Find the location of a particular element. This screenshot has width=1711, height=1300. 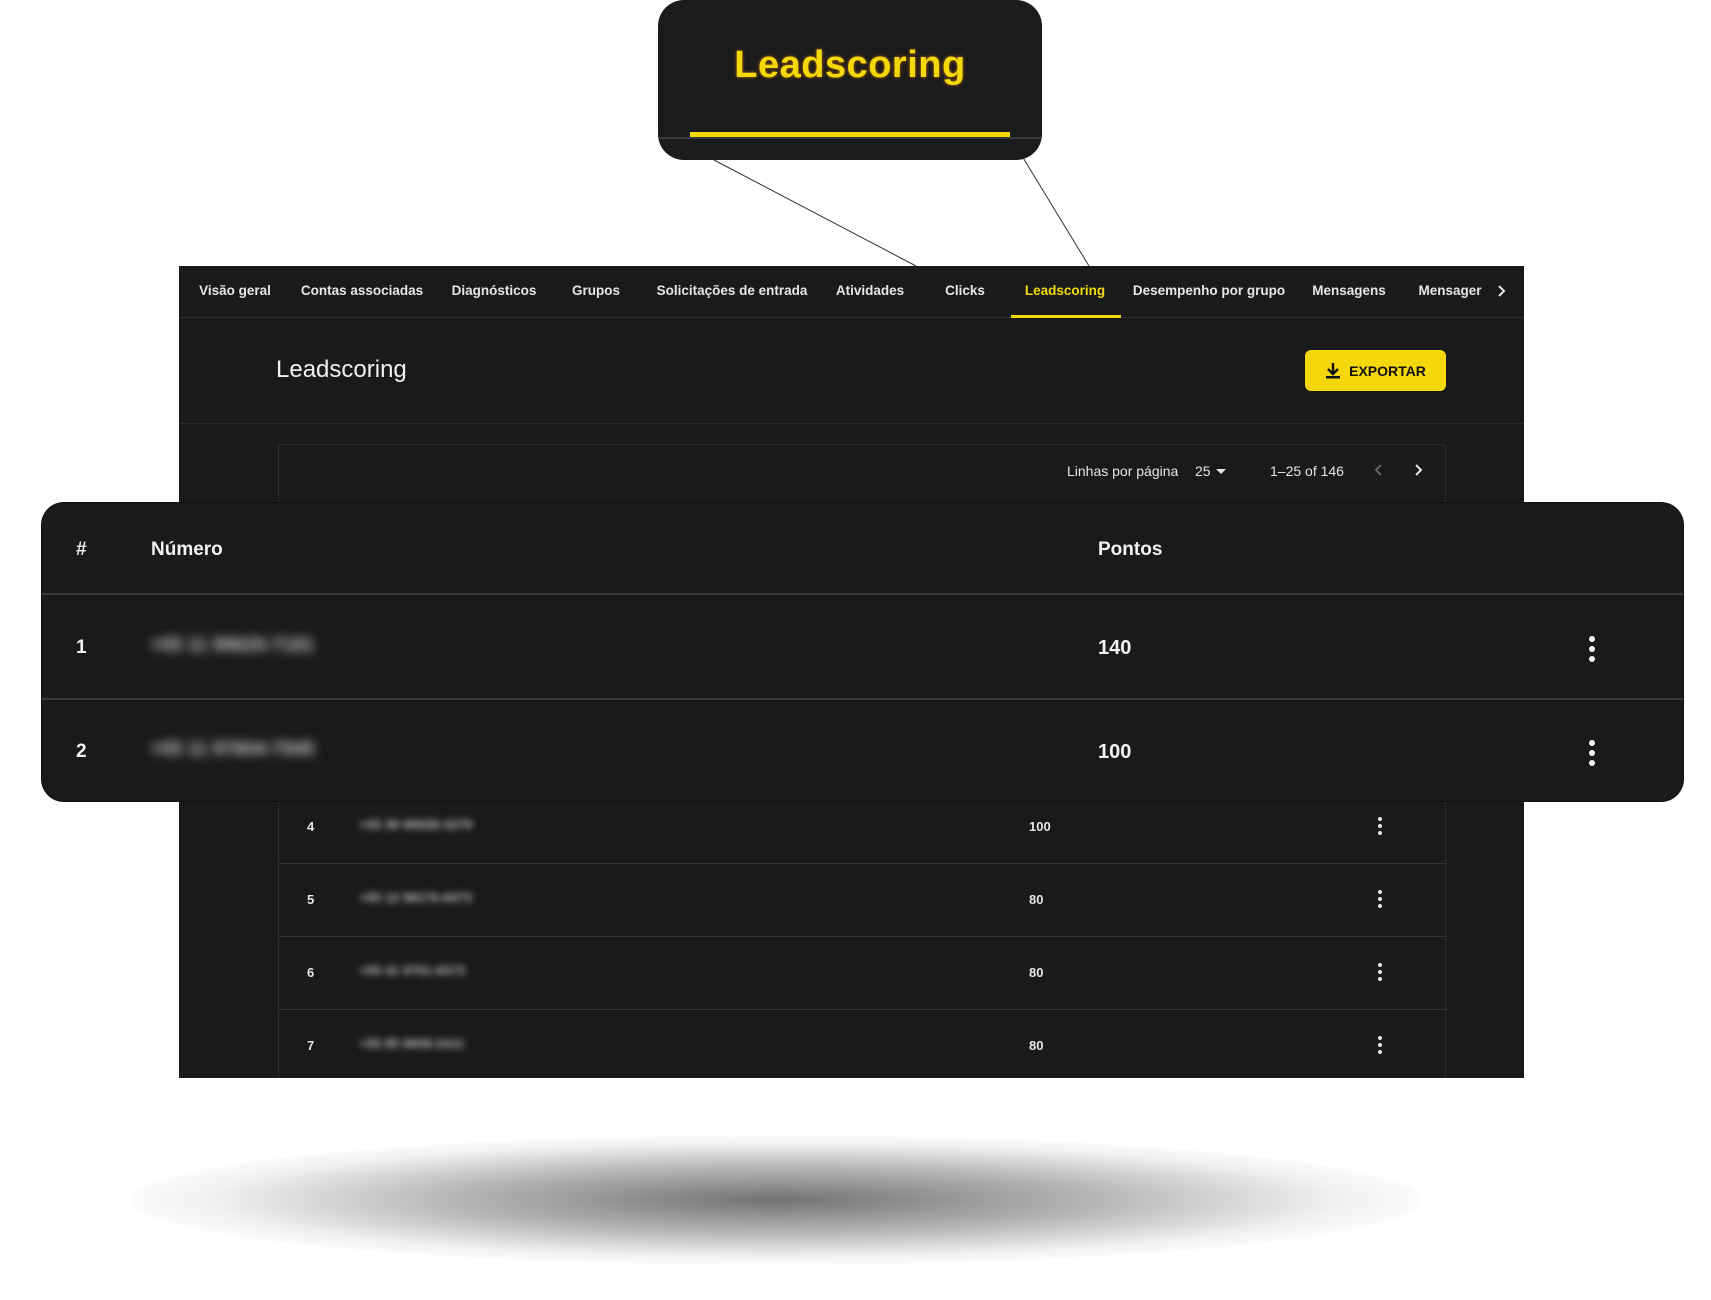

table-row: 6 +55 41 9751-9373 80 is located at coordinates (863, 973).